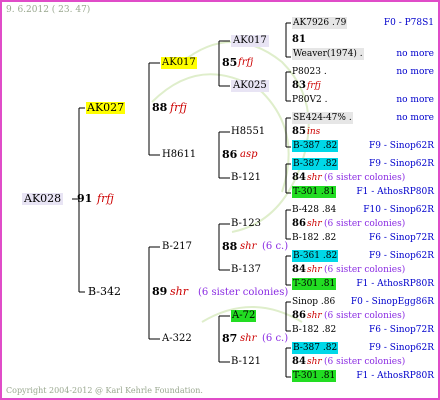  I want to click on g4-colony-id: AK7926 .79, so click(320, 23).